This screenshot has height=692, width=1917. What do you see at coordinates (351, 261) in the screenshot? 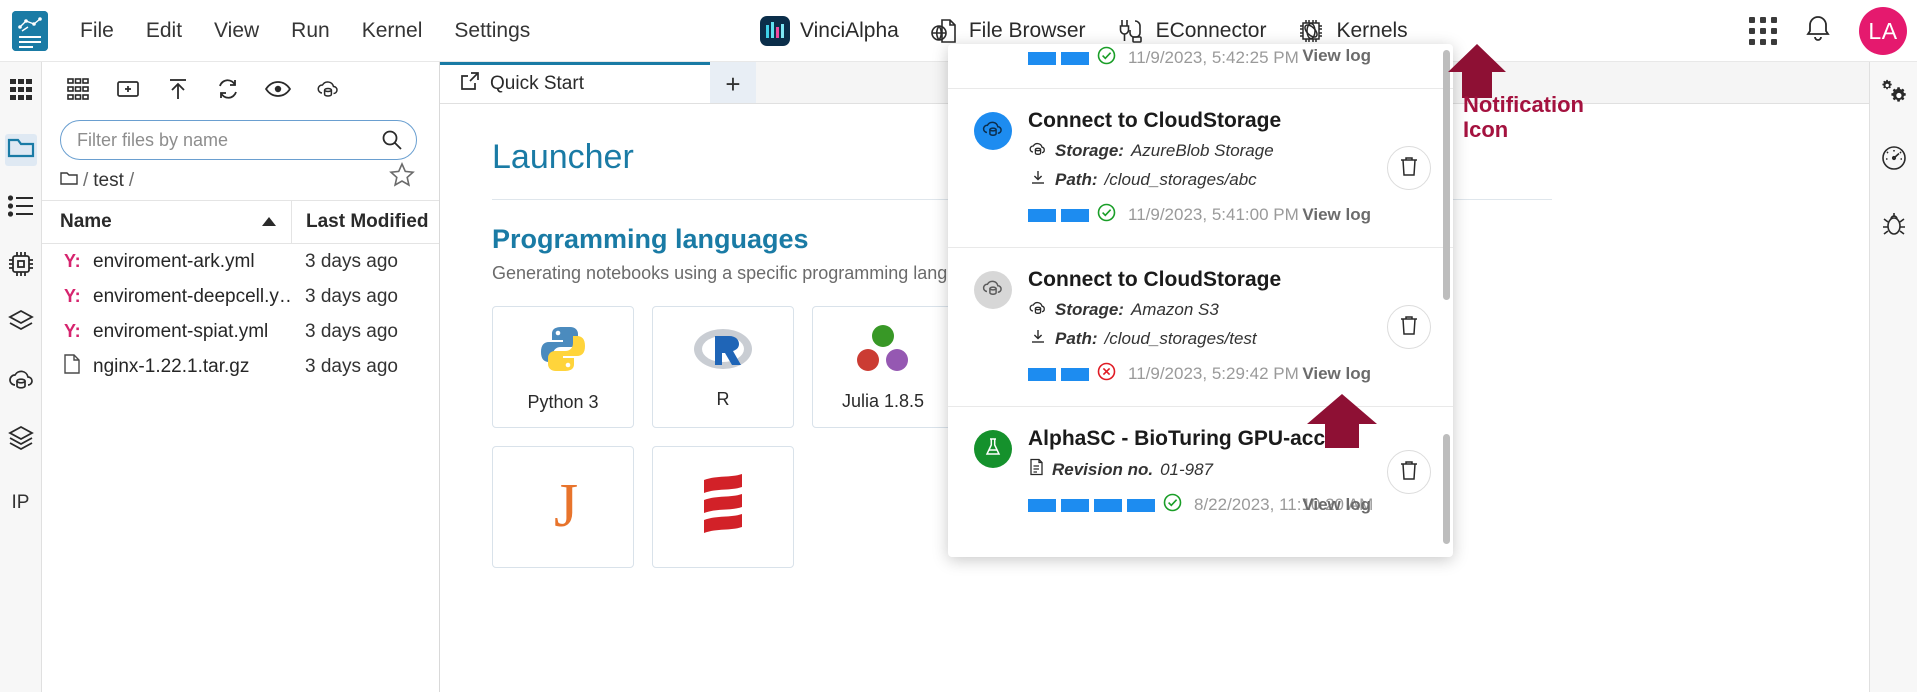
I see `file-modified: 3 days ago` at bounding box center [351, 261].